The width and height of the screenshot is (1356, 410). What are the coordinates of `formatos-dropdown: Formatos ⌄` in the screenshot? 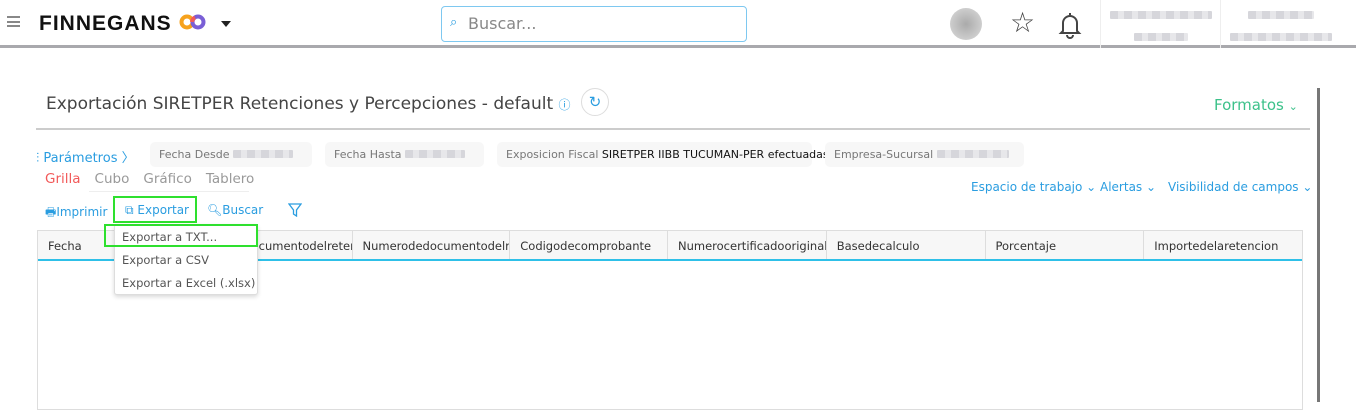 It's located at (1256, 105).